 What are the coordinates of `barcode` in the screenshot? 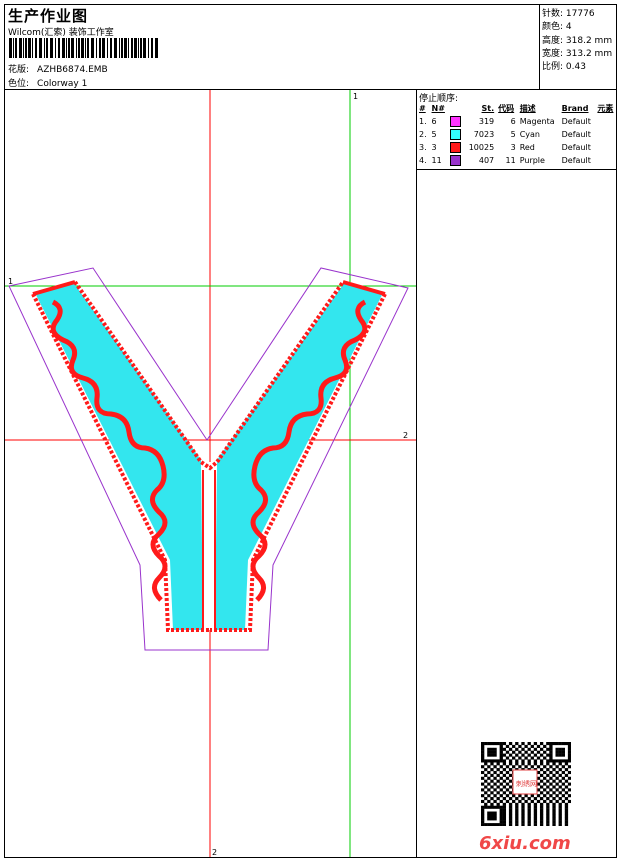 It's located at (83, 48).